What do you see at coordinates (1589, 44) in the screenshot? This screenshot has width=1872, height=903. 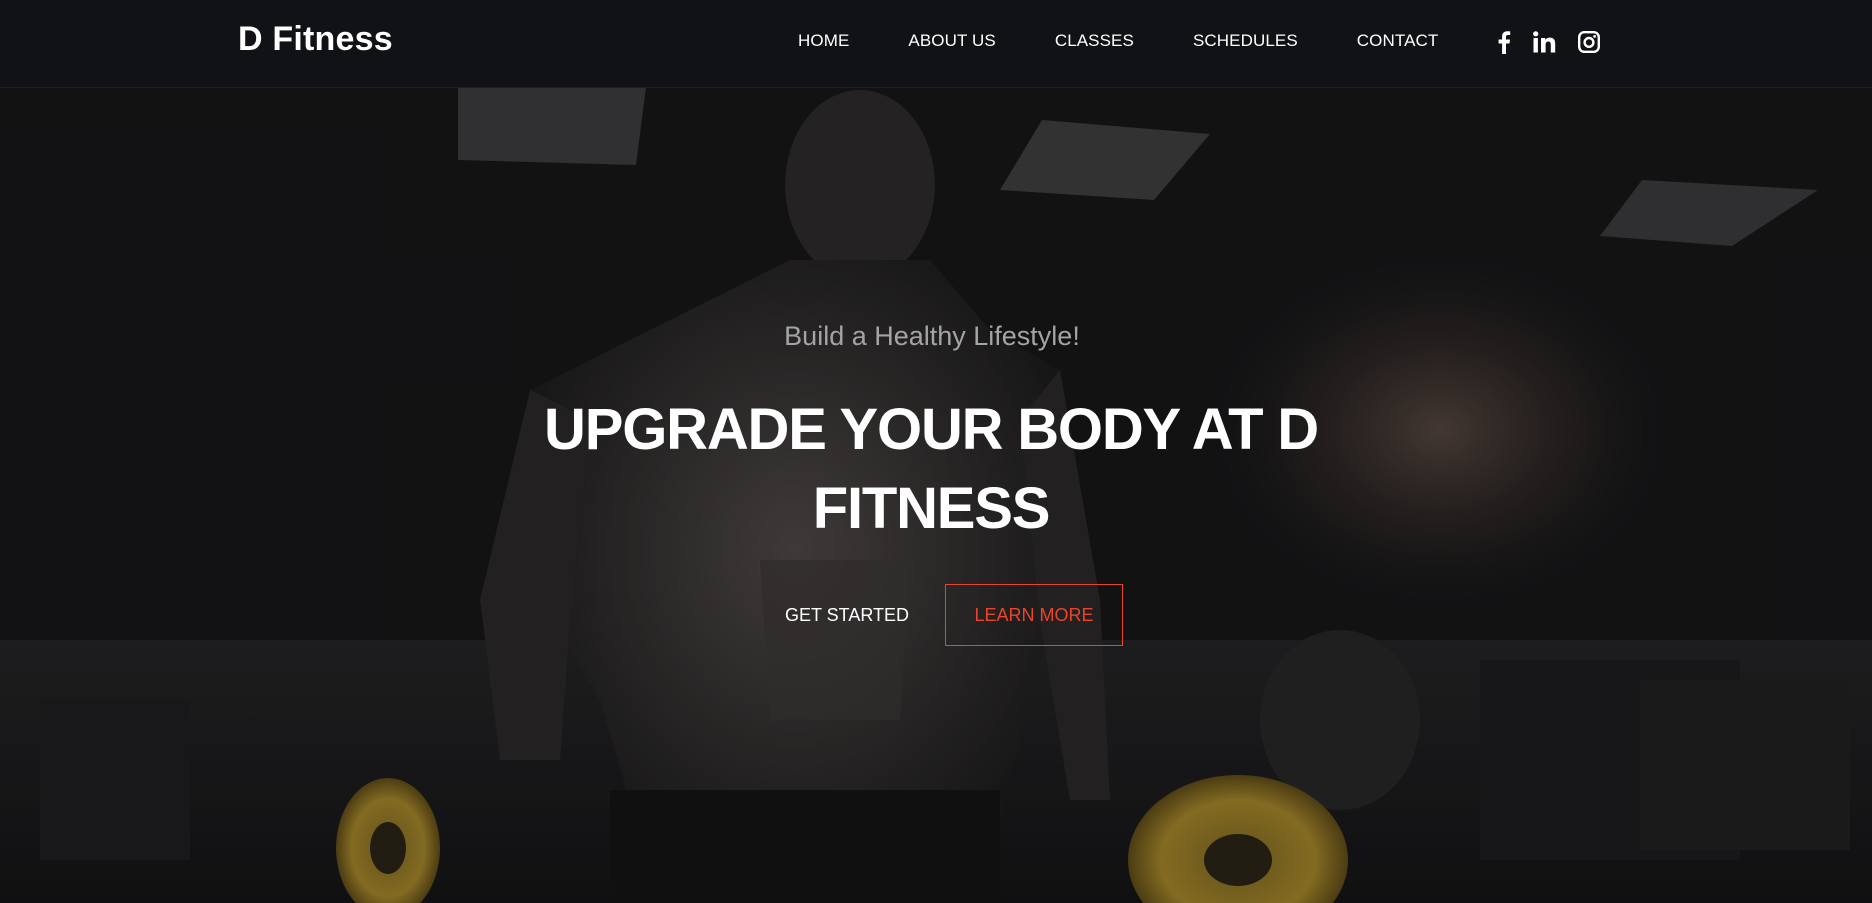 I see `instagram-icon` at bounding box center [1589, 44].